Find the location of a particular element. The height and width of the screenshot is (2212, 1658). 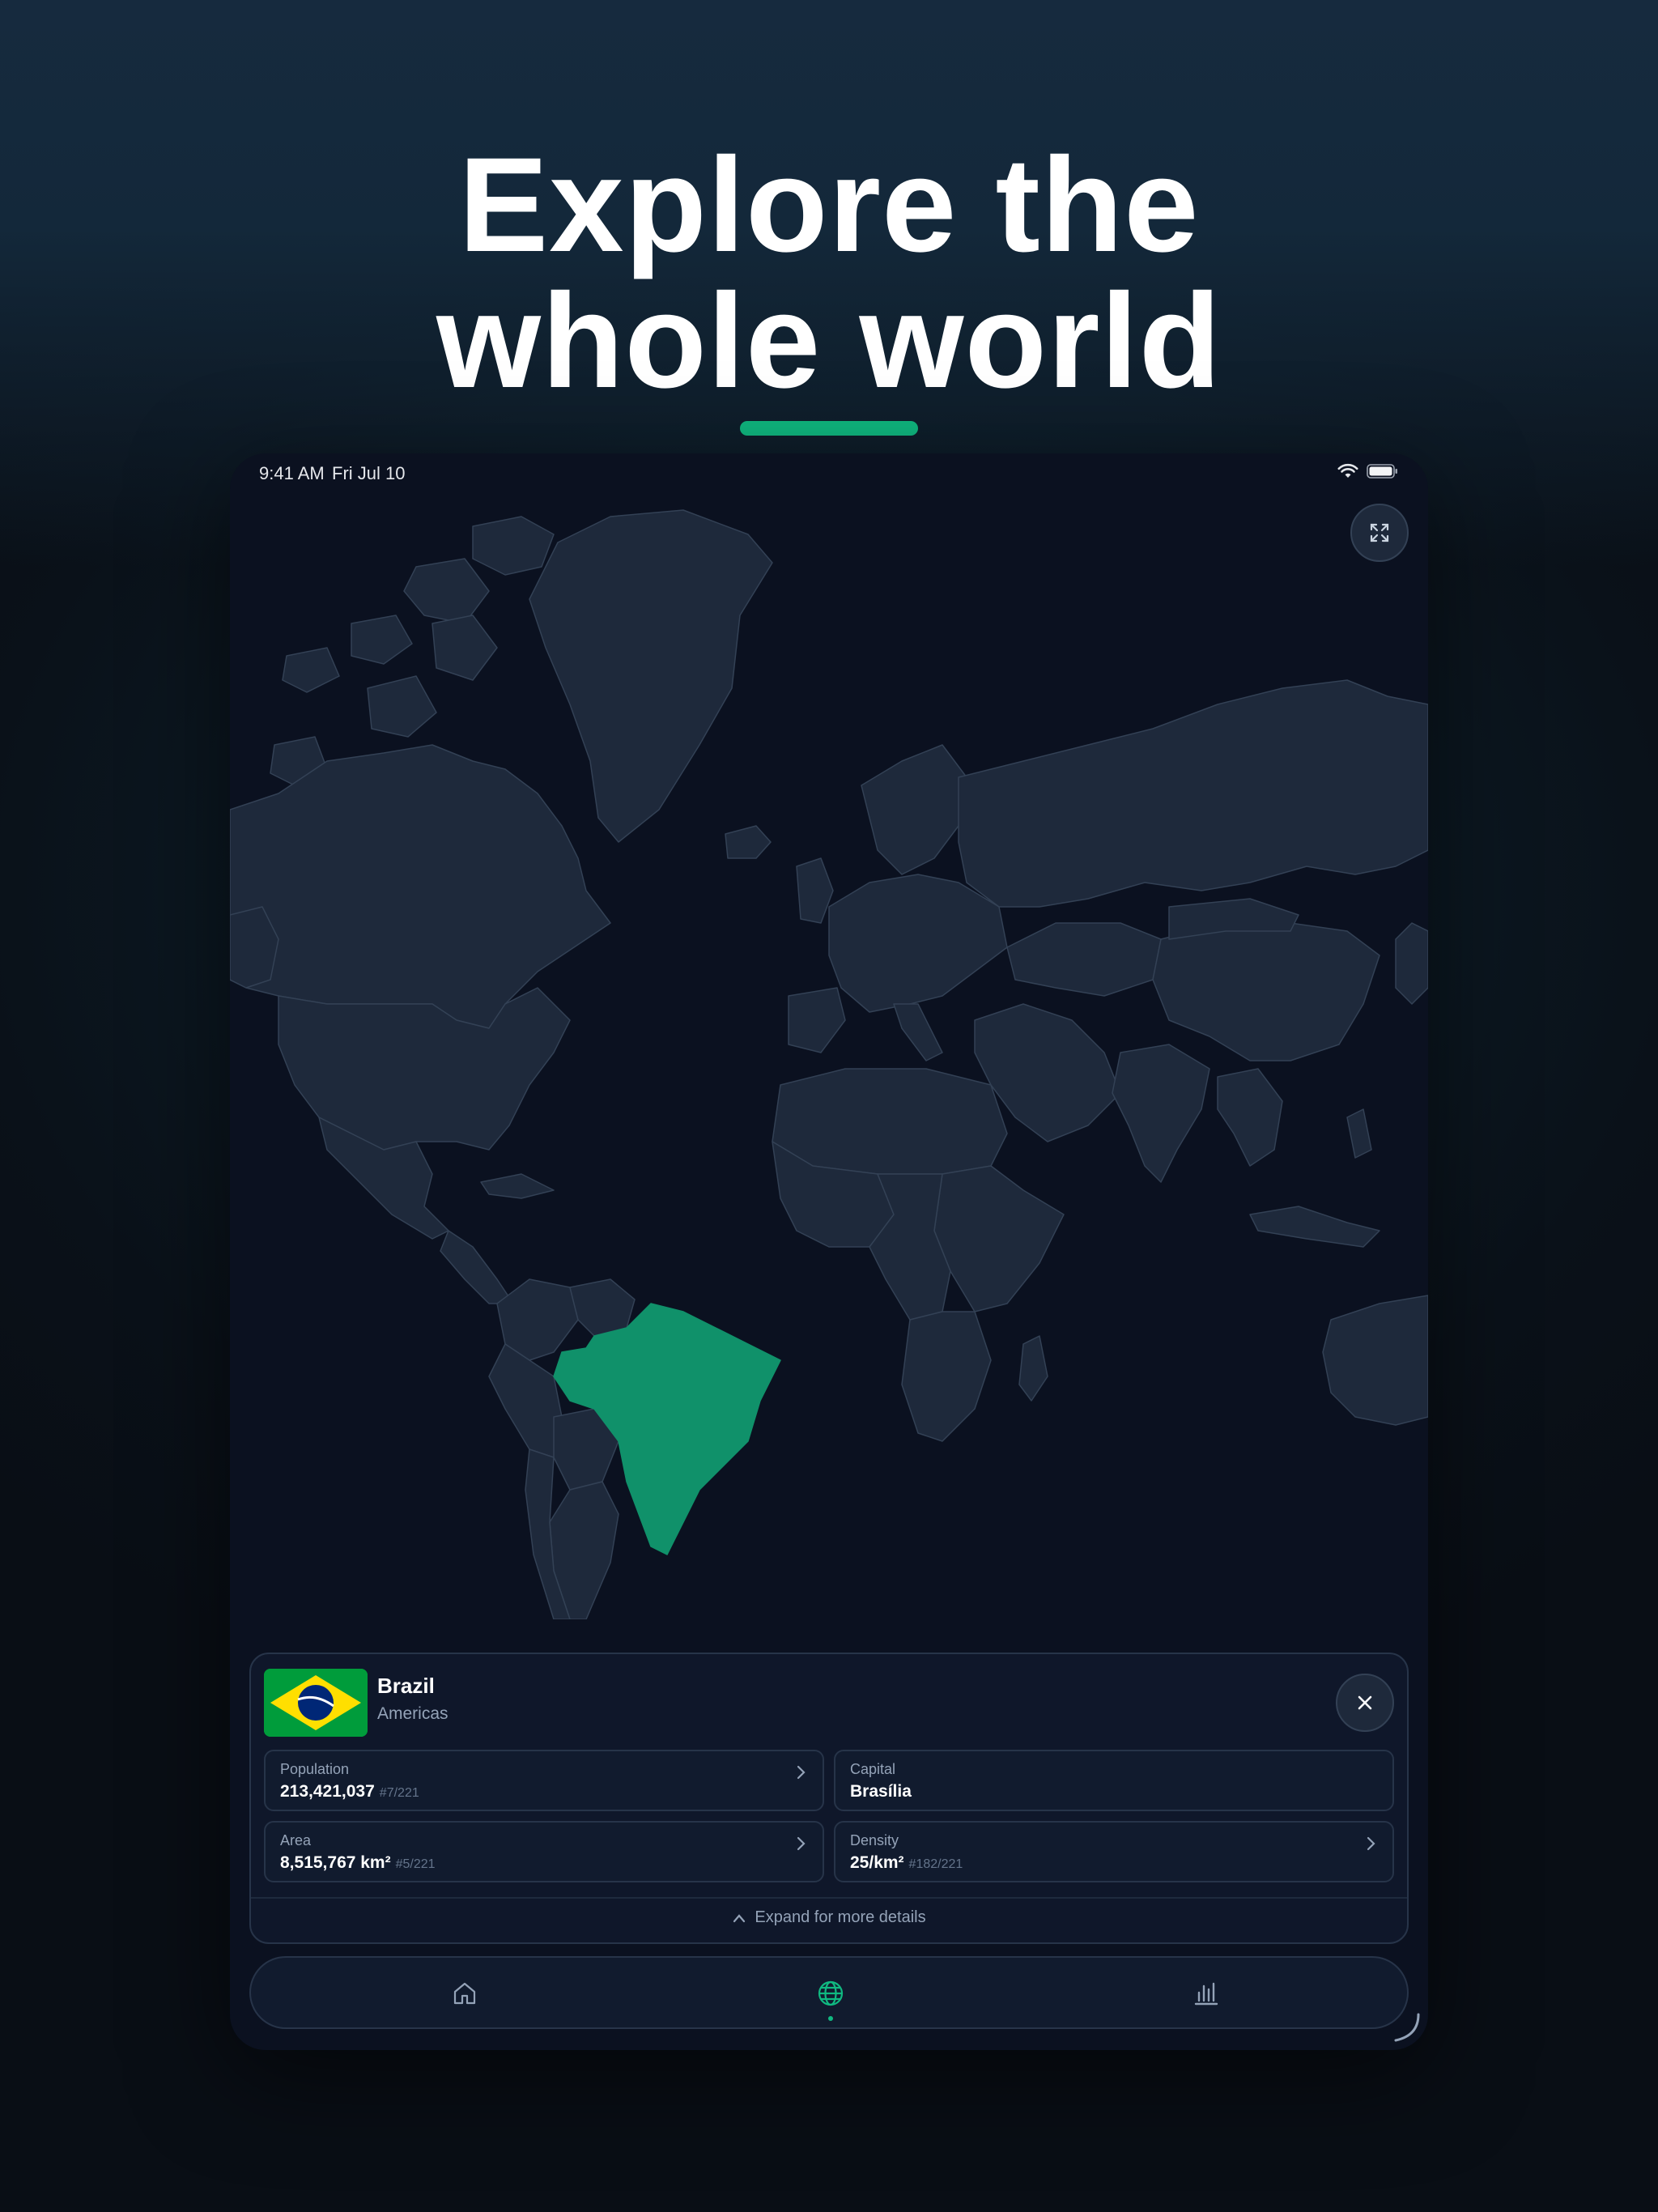

close-card-button is located at coordinates (1365, 1703).